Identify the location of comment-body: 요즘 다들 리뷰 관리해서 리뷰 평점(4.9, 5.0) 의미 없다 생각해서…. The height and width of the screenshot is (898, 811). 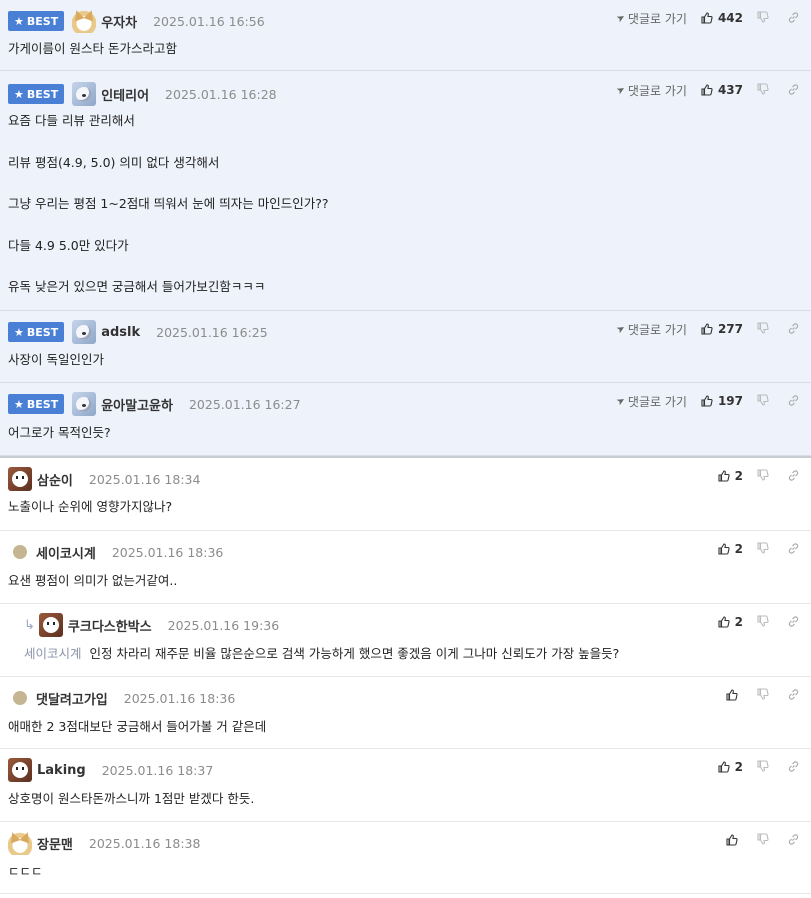
(168, 204).